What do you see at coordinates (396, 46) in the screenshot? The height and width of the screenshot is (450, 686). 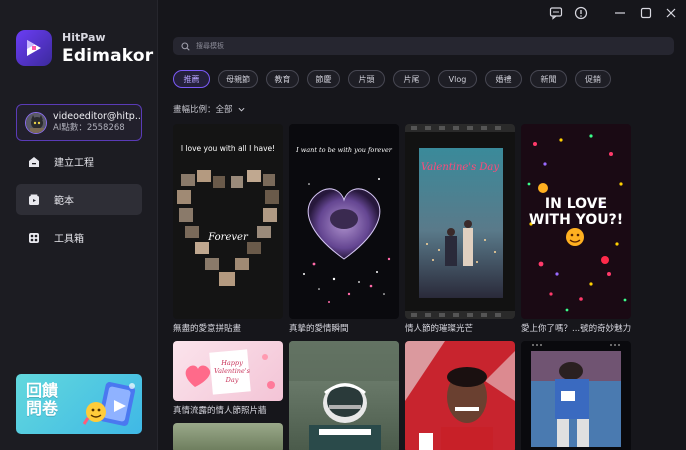 I see `search-input` at bounding box center [396, 46].